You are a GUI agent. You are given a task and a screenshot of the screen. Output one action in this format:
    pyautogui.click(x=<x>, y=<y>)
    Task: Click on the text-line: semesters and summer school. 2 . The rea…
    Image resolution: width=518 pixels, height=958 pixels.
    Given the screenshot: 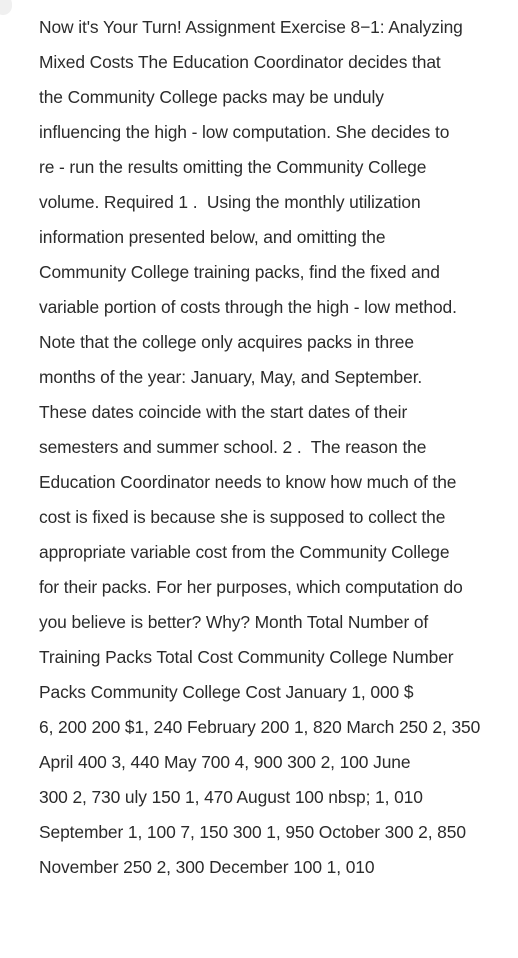 What is the action you would take?
    pyautogui.click(x=233, y=447)
    